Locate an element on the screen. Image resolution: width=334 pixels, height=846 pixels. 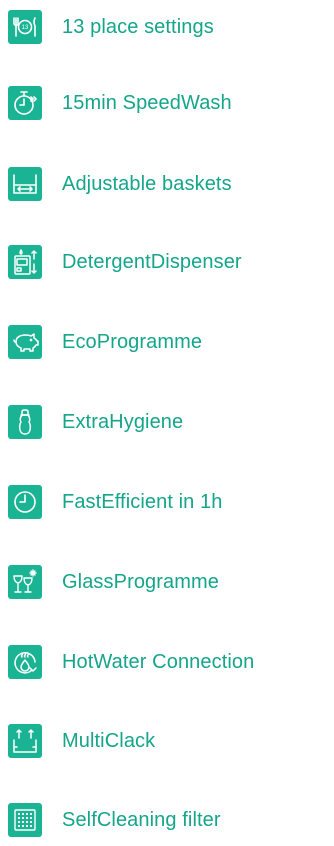
adjustable-basket-icon is located at coordinates (25, 184).